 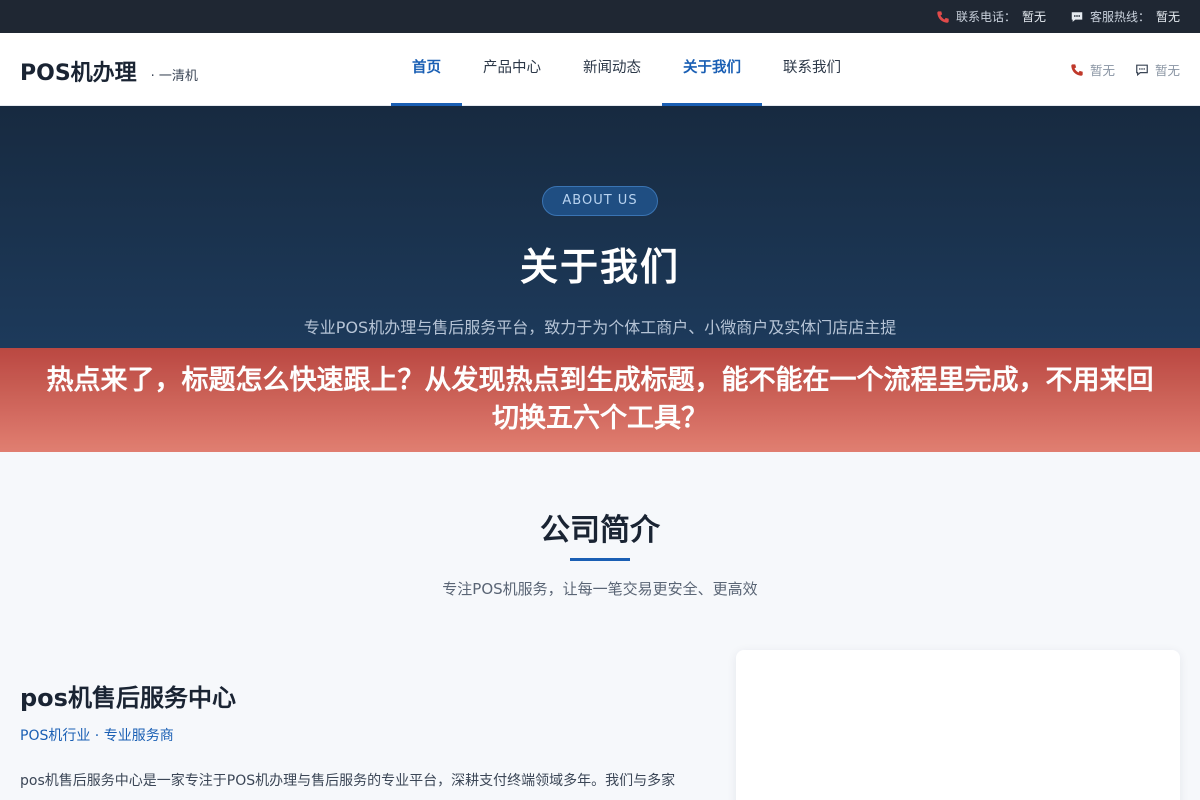 I want to click on section-title: 公司简介, so click(x=600, y=530).